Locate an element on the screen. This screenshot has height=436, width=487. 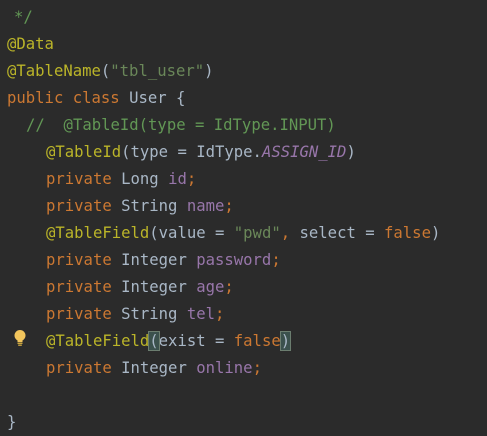
code-line: // @TableId(type = IdType.INPUT) is located at coordinates (181, 125).